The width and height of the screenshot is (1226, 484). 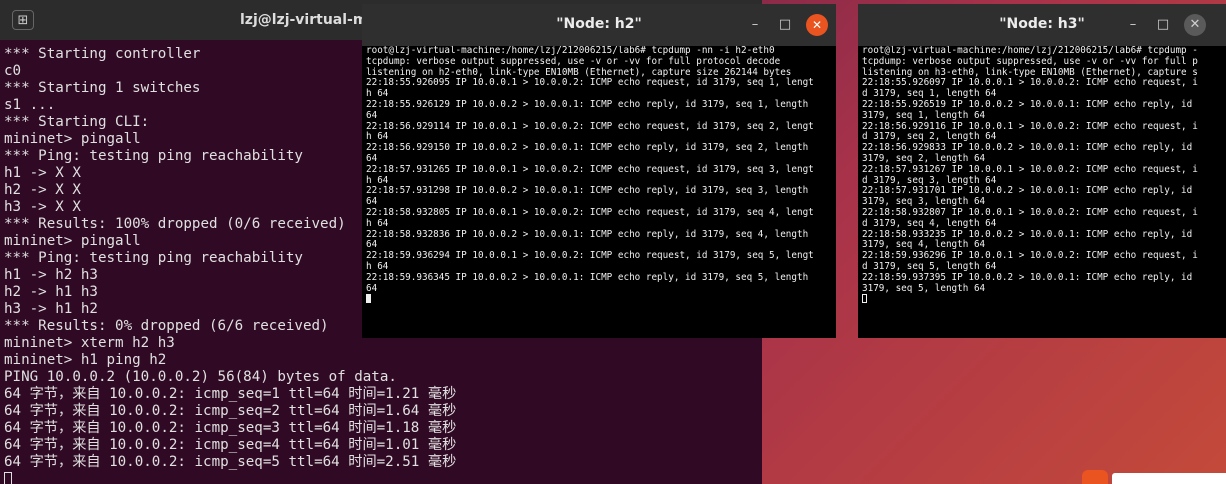 What do you see at coordinates (23, 20) in the screenshot?
I see `new-tab-icon: ⊞` at bounding box center [23, 20].